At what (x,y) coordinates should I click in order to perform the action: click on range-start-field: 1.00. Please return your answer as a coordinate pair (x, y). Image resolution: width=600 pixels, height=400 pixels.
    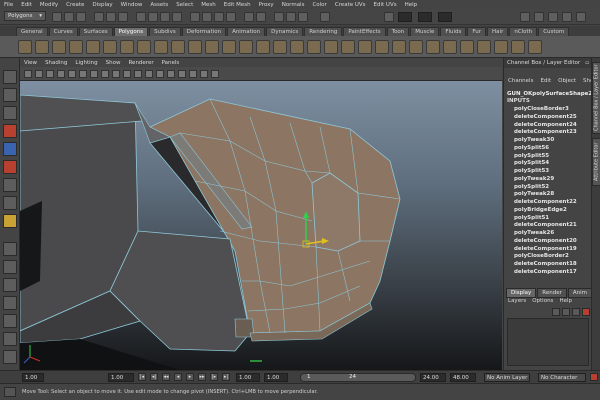
    Looking at the image, I should click on (33, 377).